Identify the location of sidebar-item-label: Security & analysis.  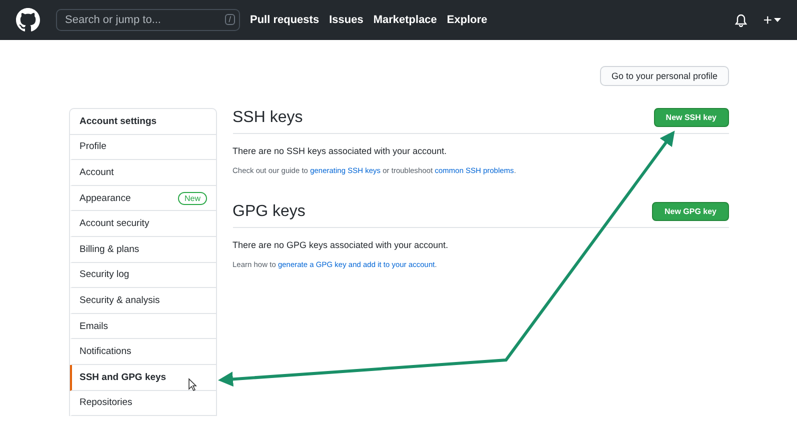
(120, 300).